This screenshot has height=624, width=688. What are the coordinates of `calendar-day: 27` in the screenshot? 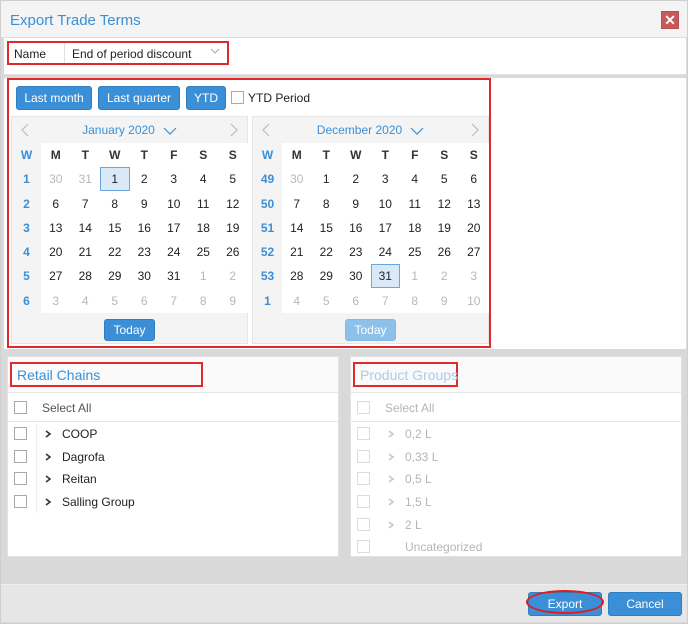 It's located at (474, 252).